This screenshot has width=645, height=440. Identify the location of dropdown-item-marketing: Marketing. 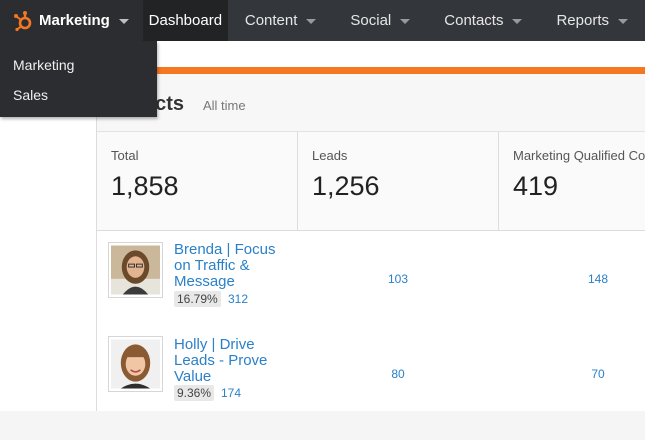
(78, 65).